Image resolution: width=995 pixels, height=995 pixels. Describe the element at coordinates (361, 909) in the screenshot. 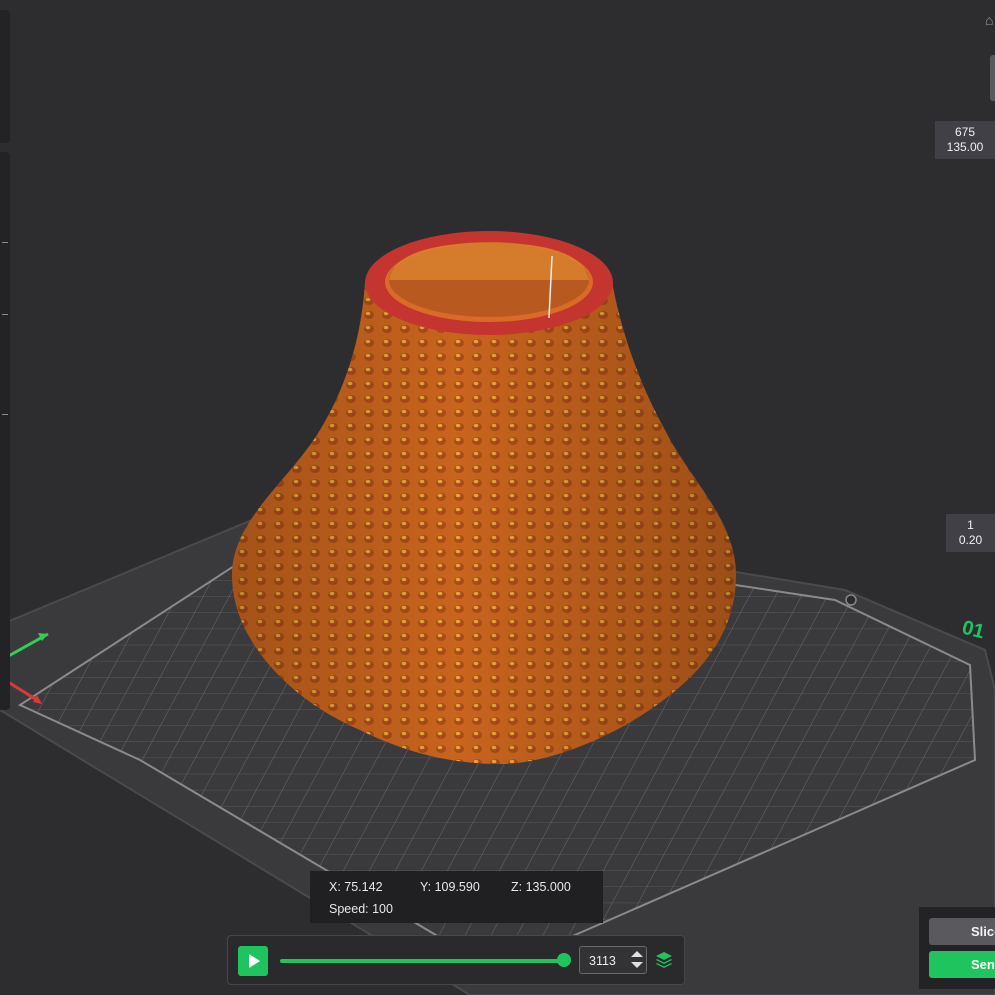

I see `speed-readout: Speed: 100` at that location.